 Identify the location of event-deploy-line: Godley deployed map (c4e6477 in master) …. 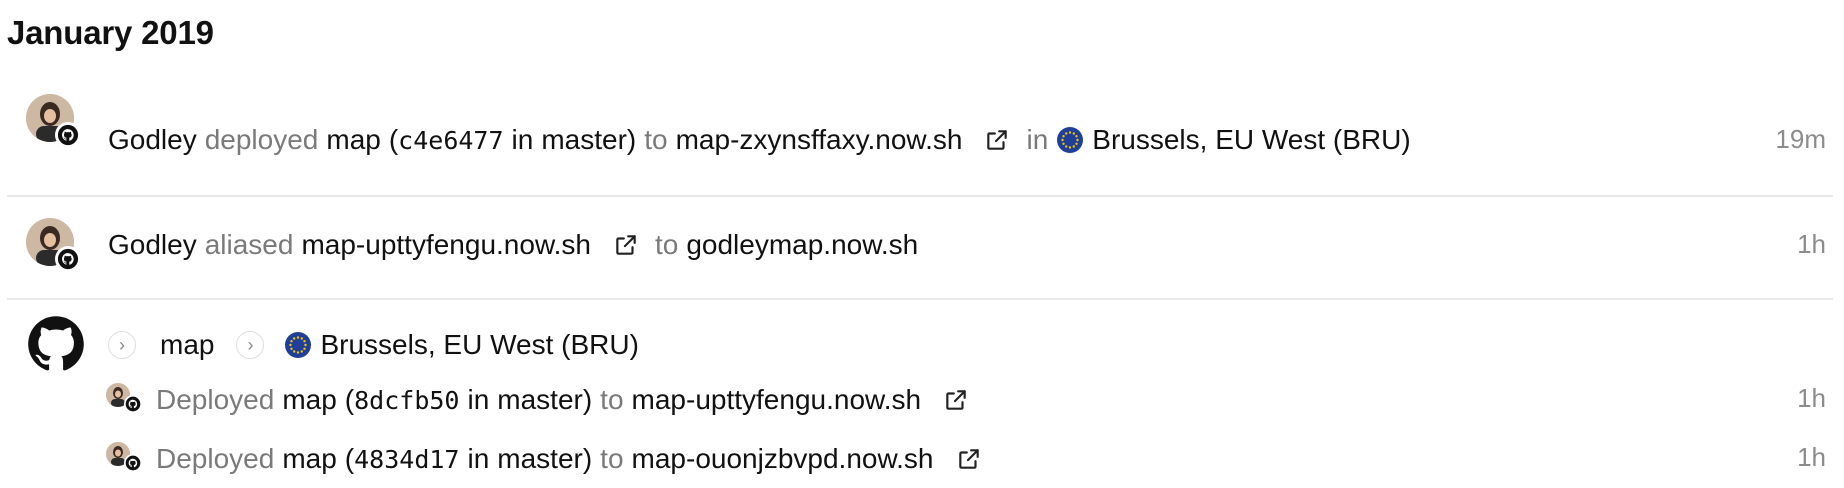
(759, 140).